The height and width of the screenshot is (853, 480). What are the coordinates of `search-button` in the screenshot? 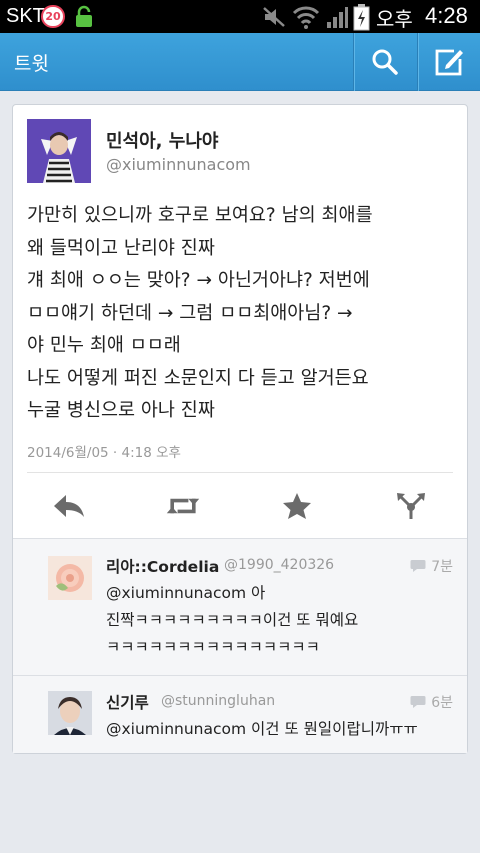 It's located at (384, 62).